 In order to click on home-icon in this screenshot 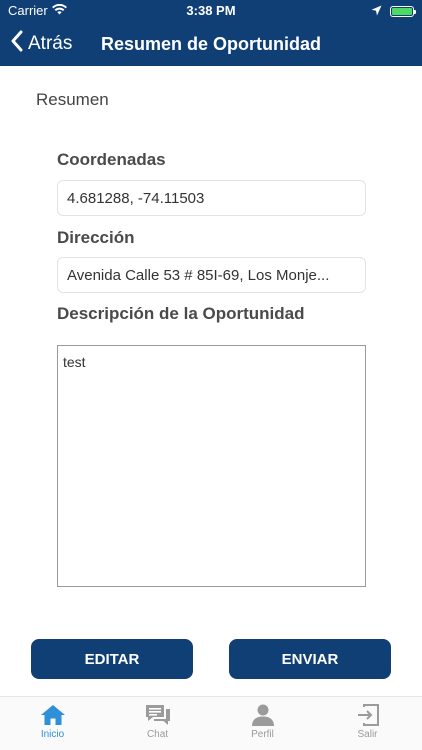, I will do `click(52, 715)`.